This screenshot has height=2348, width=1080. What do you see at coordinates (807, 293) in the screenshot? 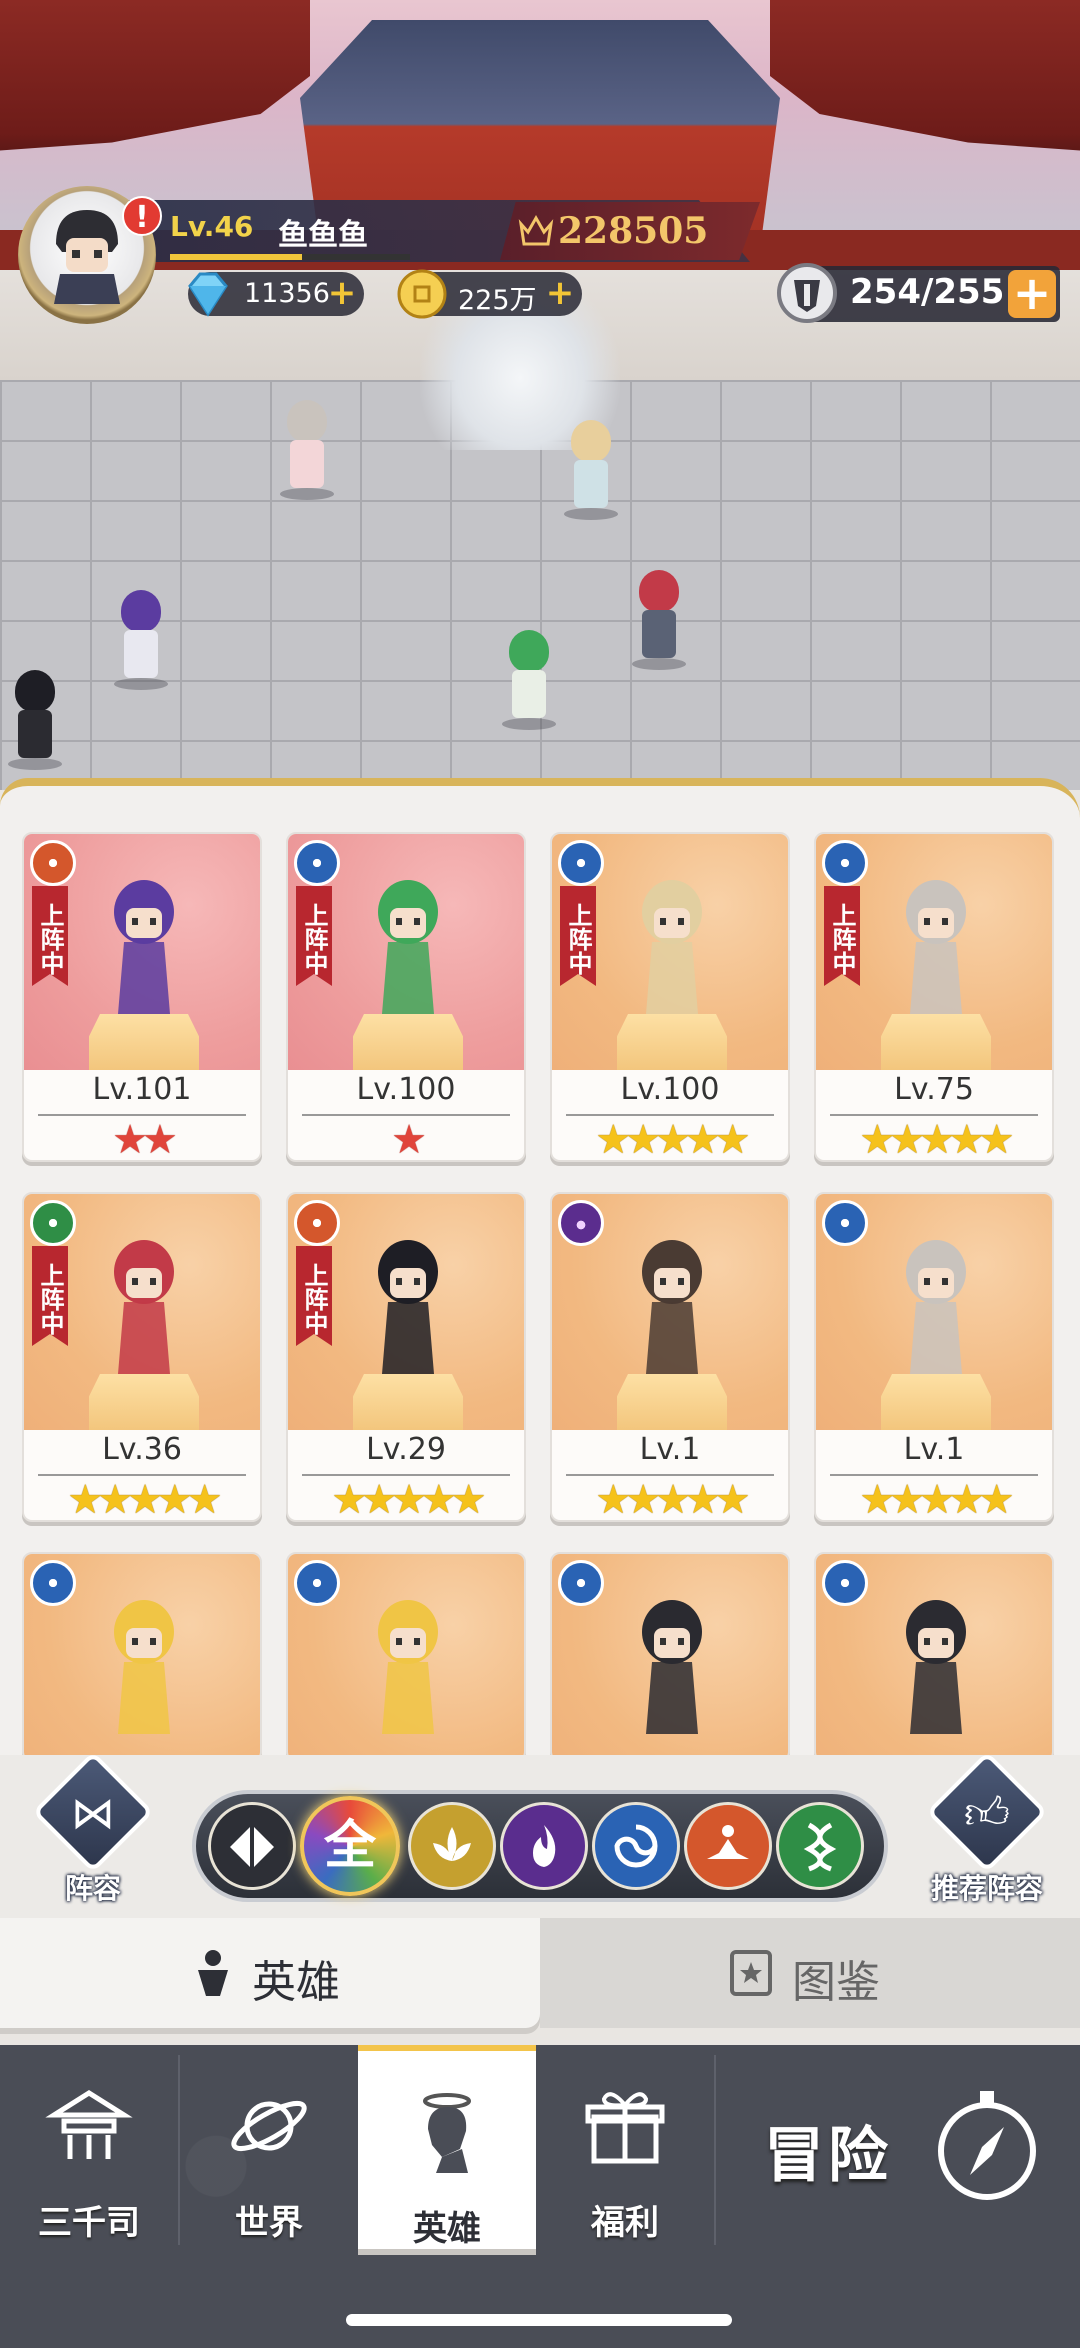
I see `energy-shield-icon` at bounding box center [807, 293].